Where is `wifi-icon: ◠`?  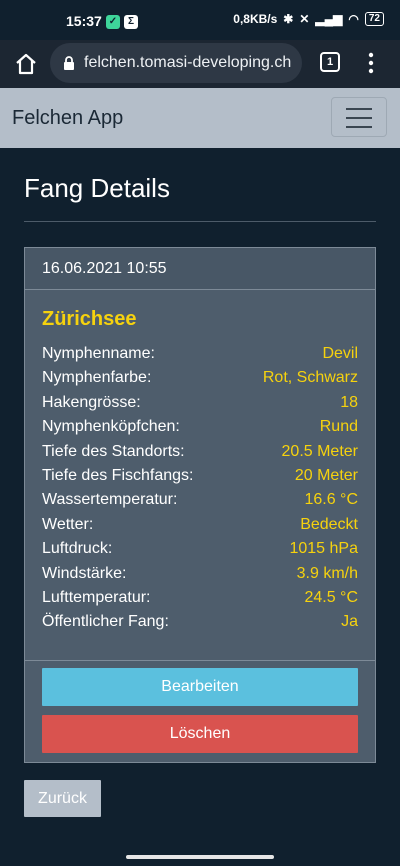 wifi-icon: ◠ is located at coordinates (353, 19).